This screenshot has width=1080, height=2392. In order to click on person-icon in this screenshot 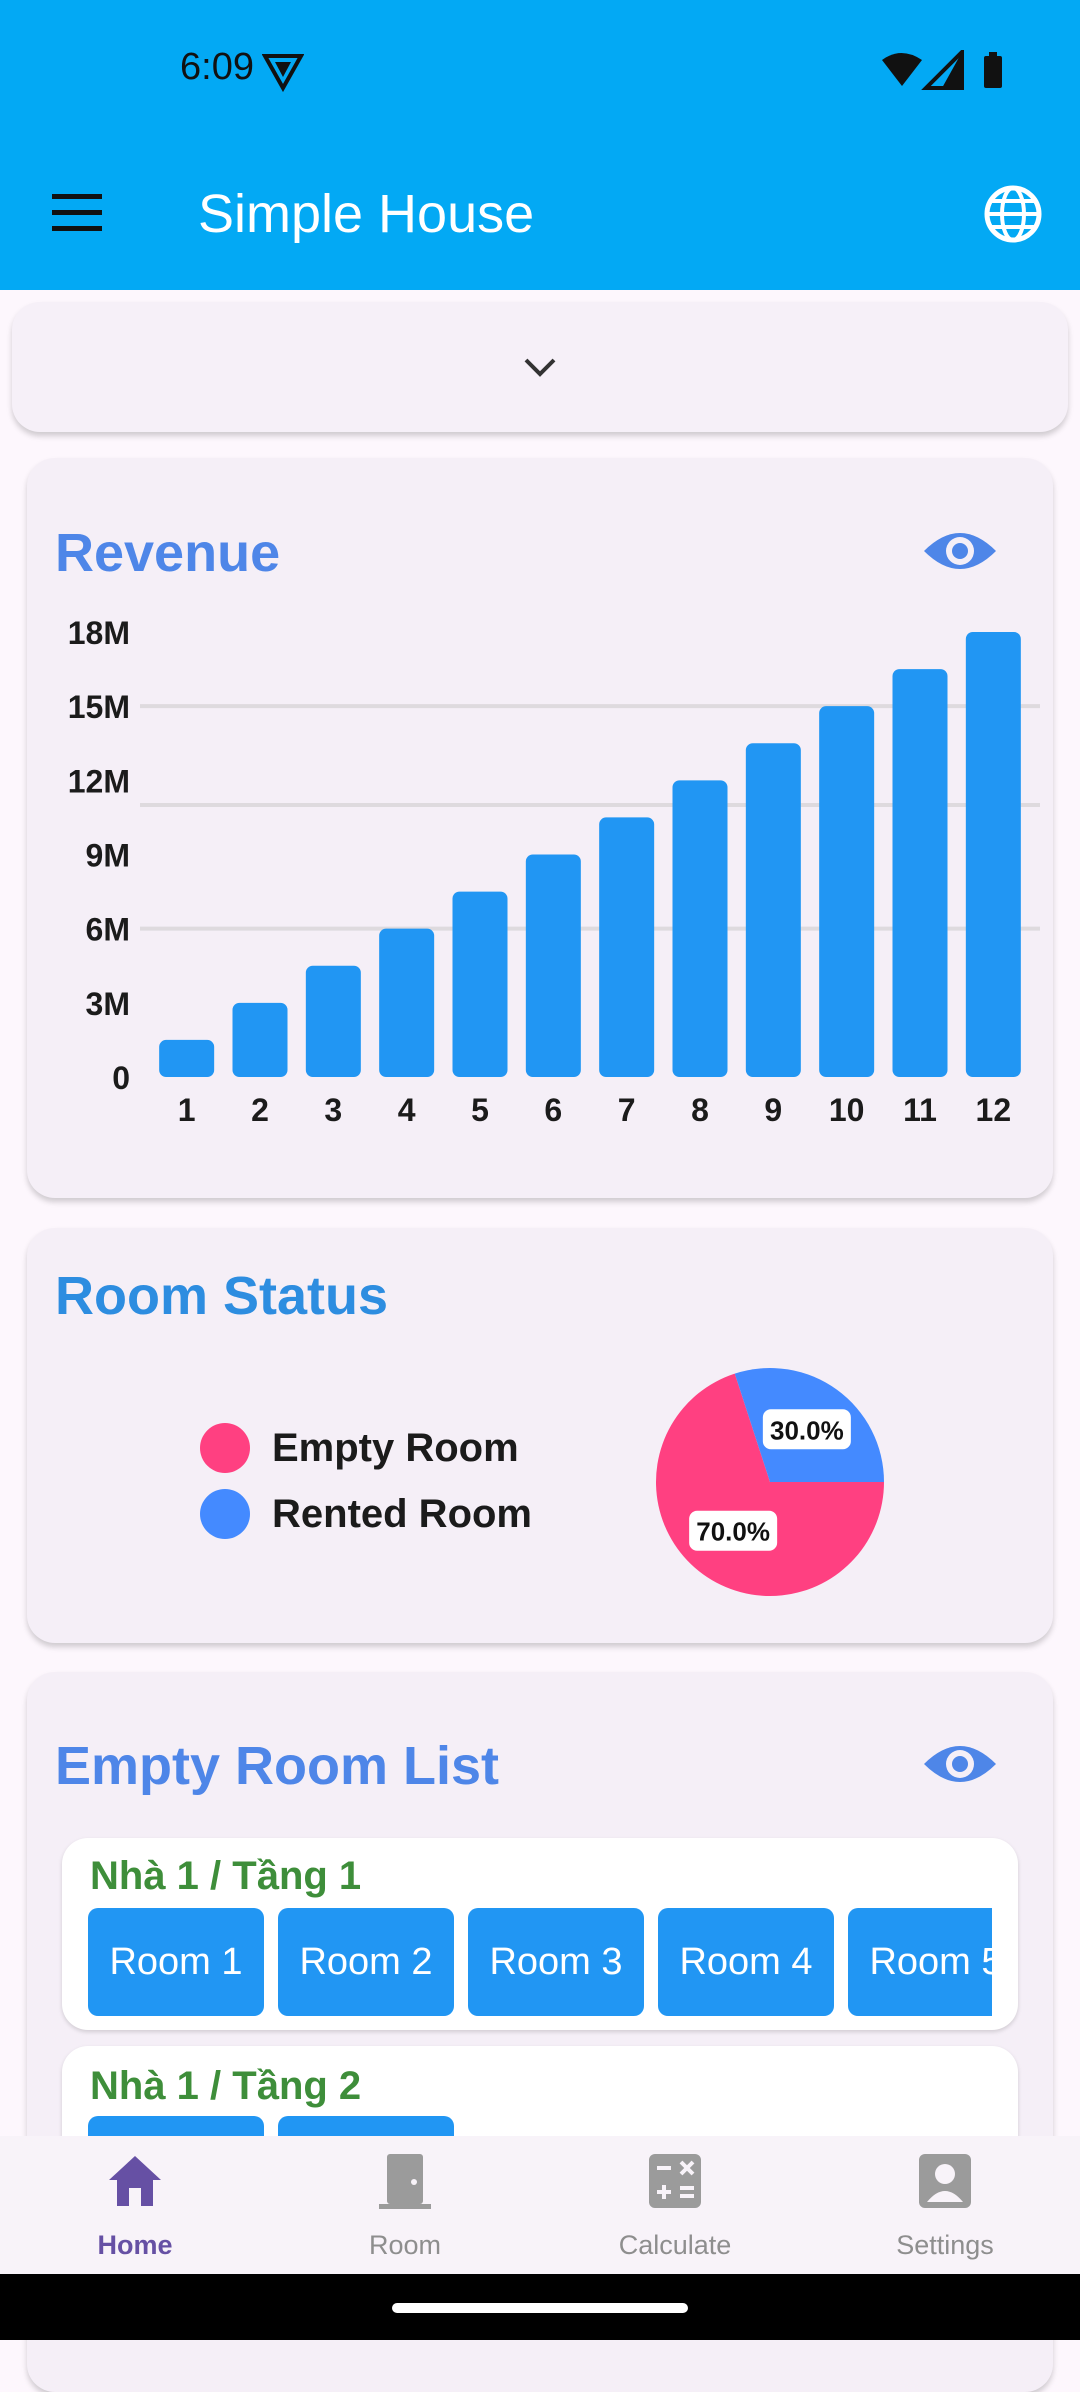, I will do `click(945, 2181)`.